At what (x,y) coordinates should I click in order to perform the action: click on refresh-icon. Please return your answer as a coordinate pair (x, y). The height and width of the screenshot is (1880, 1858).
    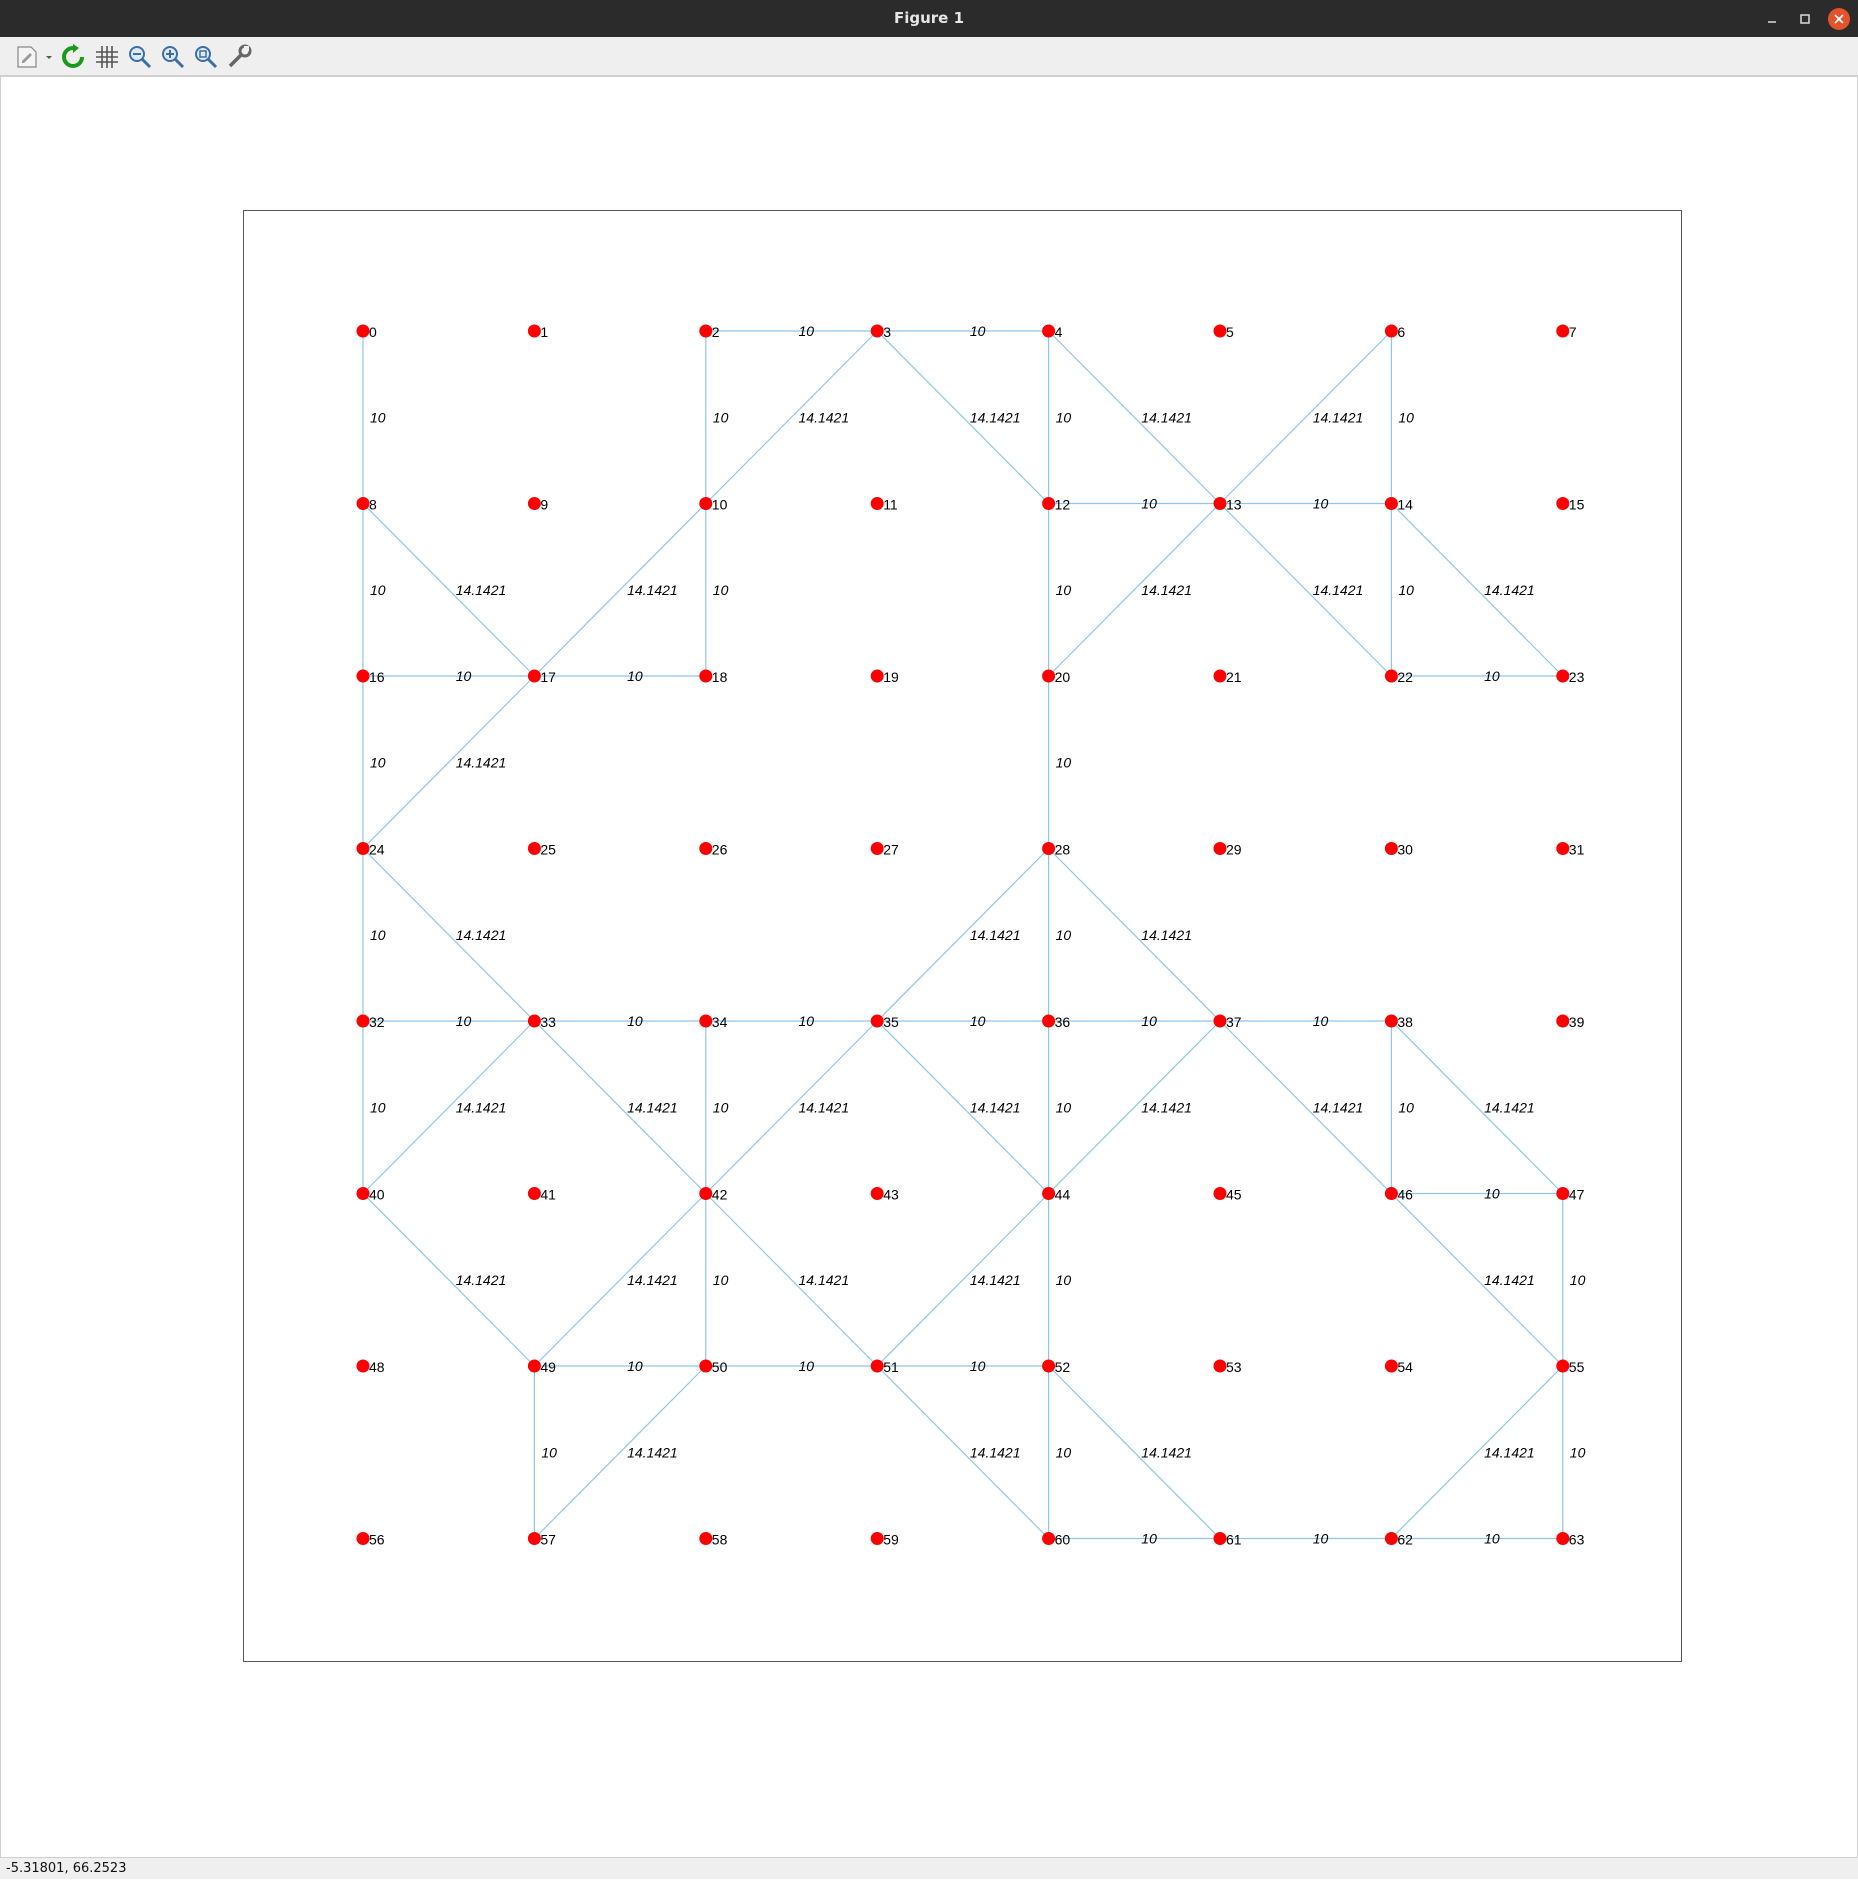
    Looking at the image, I should click on (73, 56).